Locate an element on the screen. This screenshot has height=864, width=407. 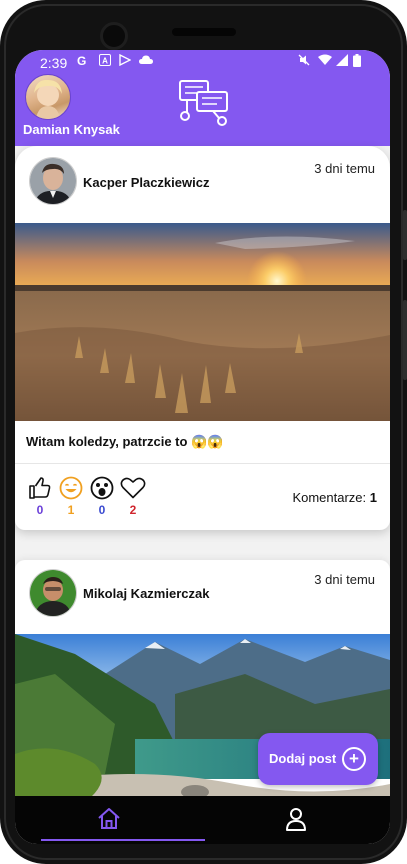
love-reaction: 2 is located at coordinates (133, 496).